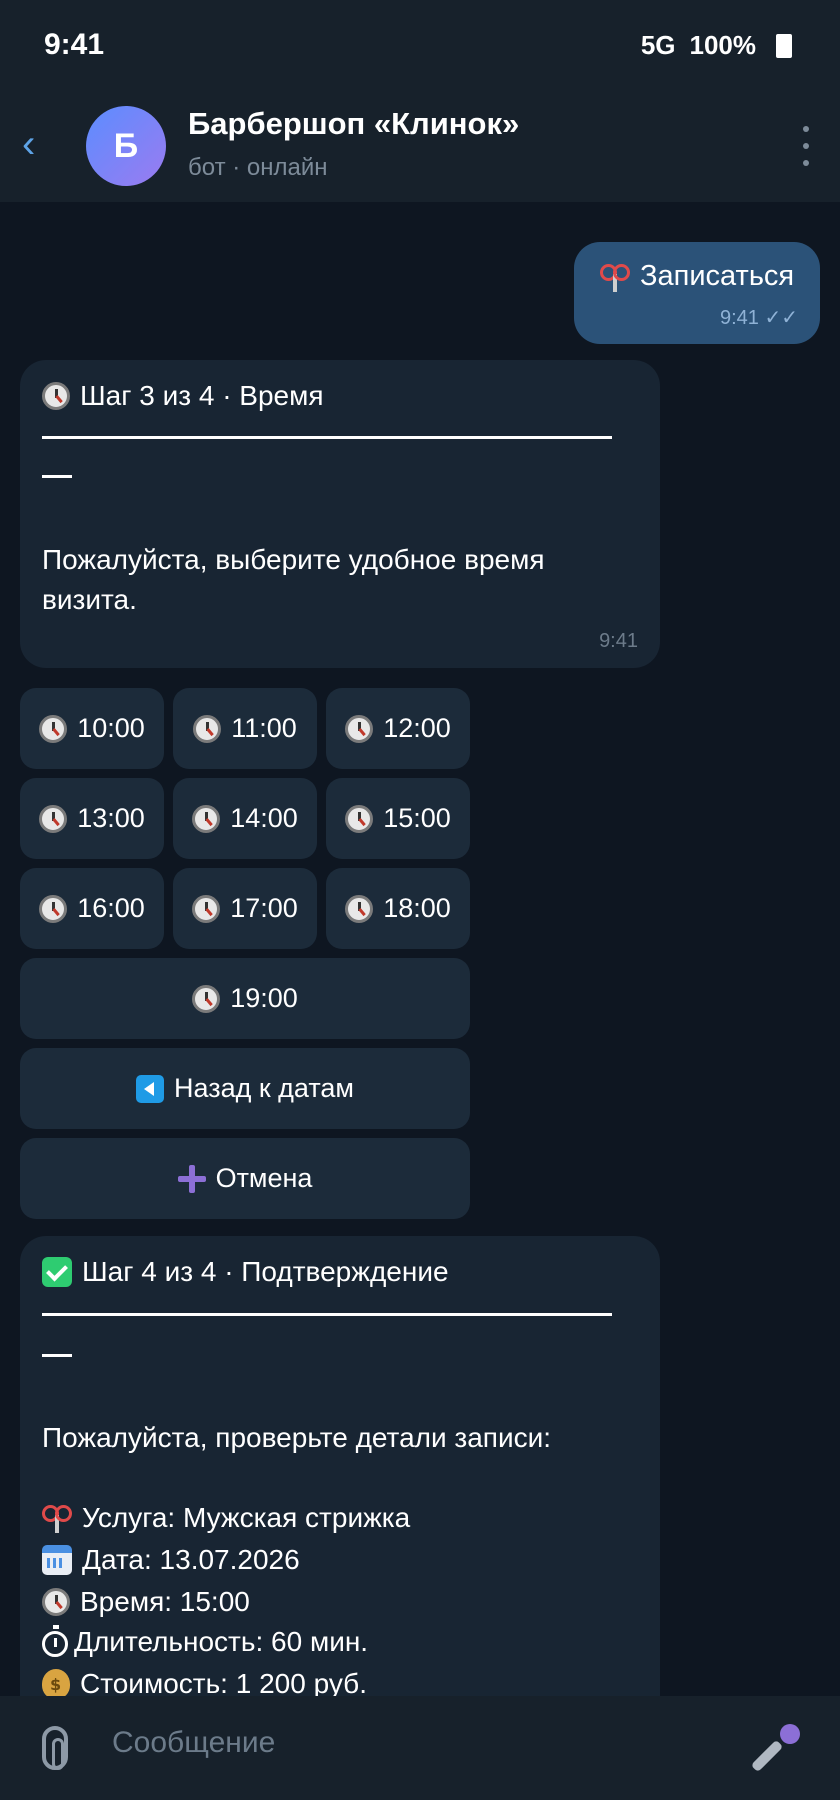 This screenshot has width=840, height=1800. What do you see at coordinates (37, 144) in the screenshot?
I see `back-arrow-icon: ‹` at bounding box center [37, 144].